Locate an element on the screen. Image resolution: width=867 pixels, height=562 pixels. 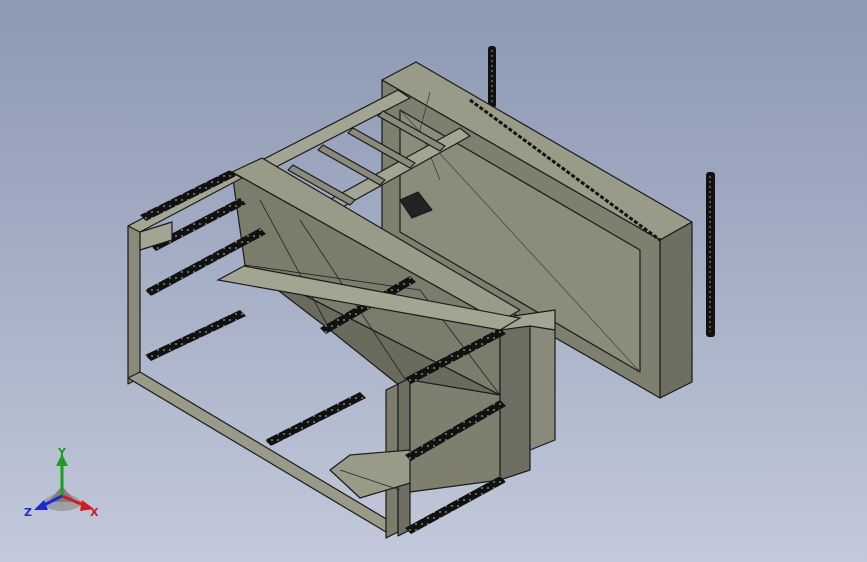
coordinate-triad: Y X Z is located at coordinates (61, 482).